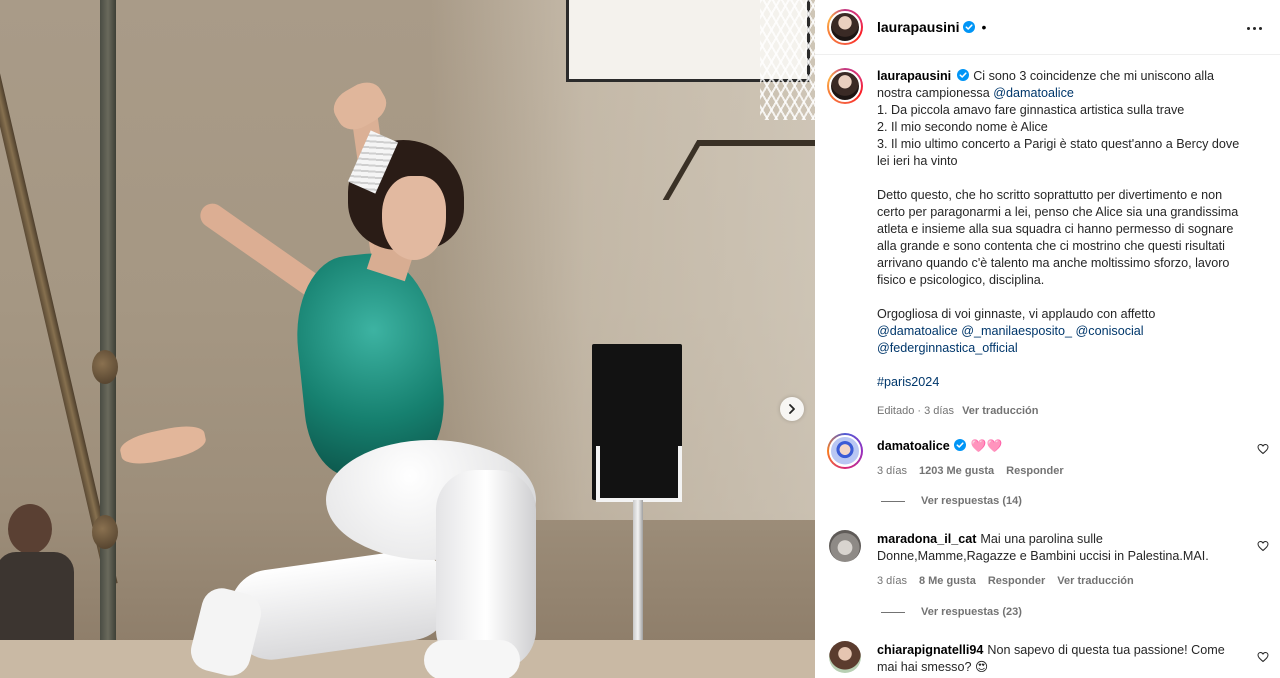 Image resolution: width=1280 pixels, height=678 pixels. What do you see at coordinates (1062, 411) in the screenshot?
I see `caption-meta: Editado · 3 días Ver traducción` at bounding box center [1062, 411].